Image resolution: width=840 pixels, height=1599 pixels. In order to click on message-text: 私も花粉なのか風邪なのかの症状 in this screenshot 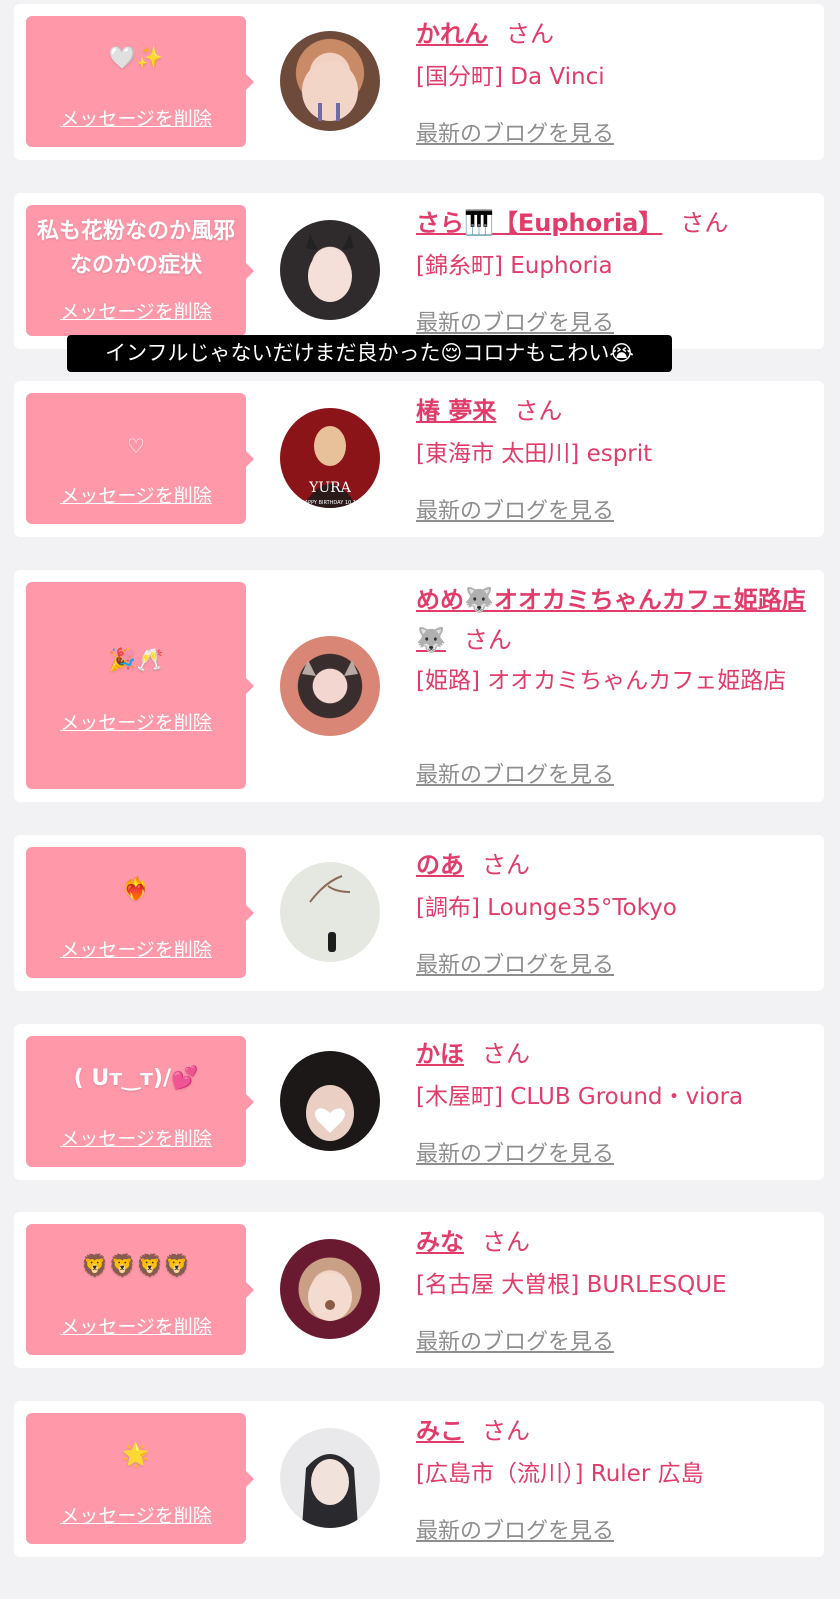, I will do `click(135, 248)`.